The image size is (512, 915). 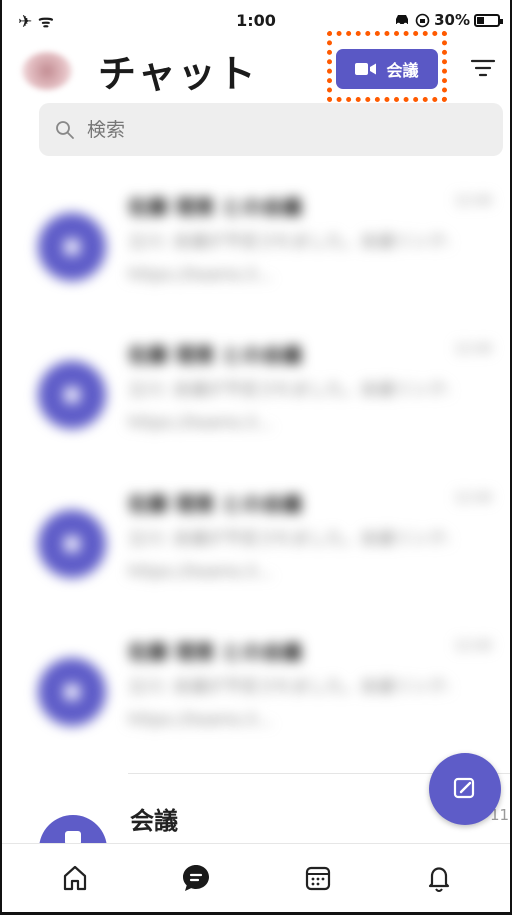 I want to click on search-bar, so click(x=271, y=129).